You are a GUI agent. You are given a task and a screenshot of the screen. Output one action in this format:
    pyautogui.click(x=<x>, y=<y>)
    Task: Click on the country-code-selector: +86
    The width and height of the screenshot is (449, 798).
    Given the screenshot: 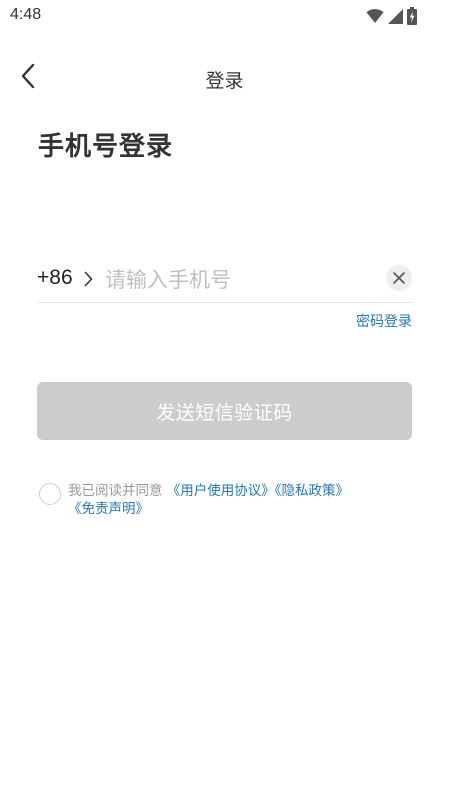 What is the action you would take?
    pyautogui.click(x=55, y=278)
    